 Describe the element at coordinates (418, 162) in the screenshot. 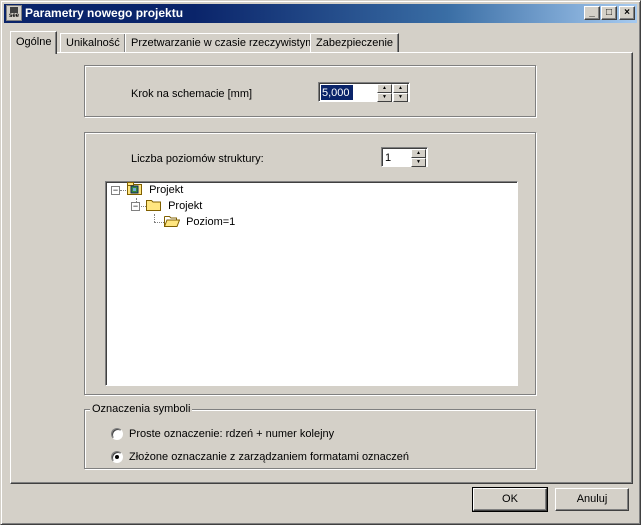

I see `levels-down-button: ▼` at that location.